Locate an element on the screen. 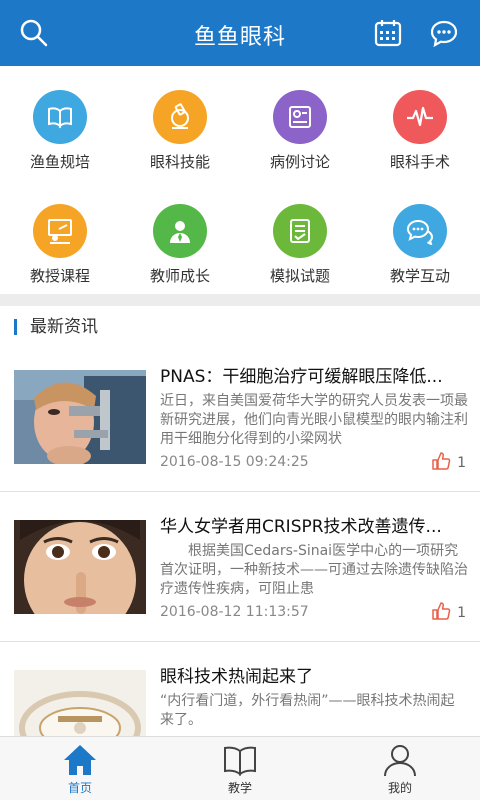 The width and height of the screenshot is (480, 800). news-date: 2016-08-15 09:24:25 is located at coordinates (234, 462).